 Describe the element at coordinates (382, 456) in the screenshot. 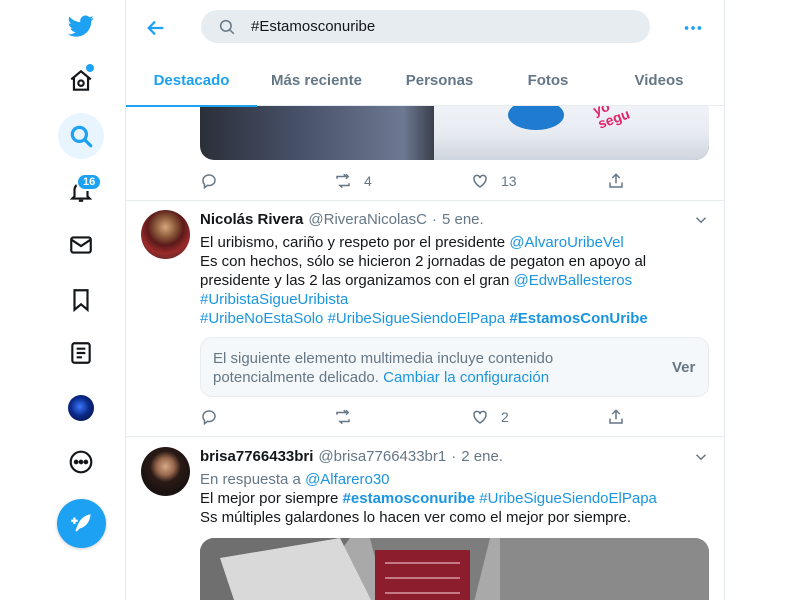

I see `author-handle: @brisa7766433br1` at that location.